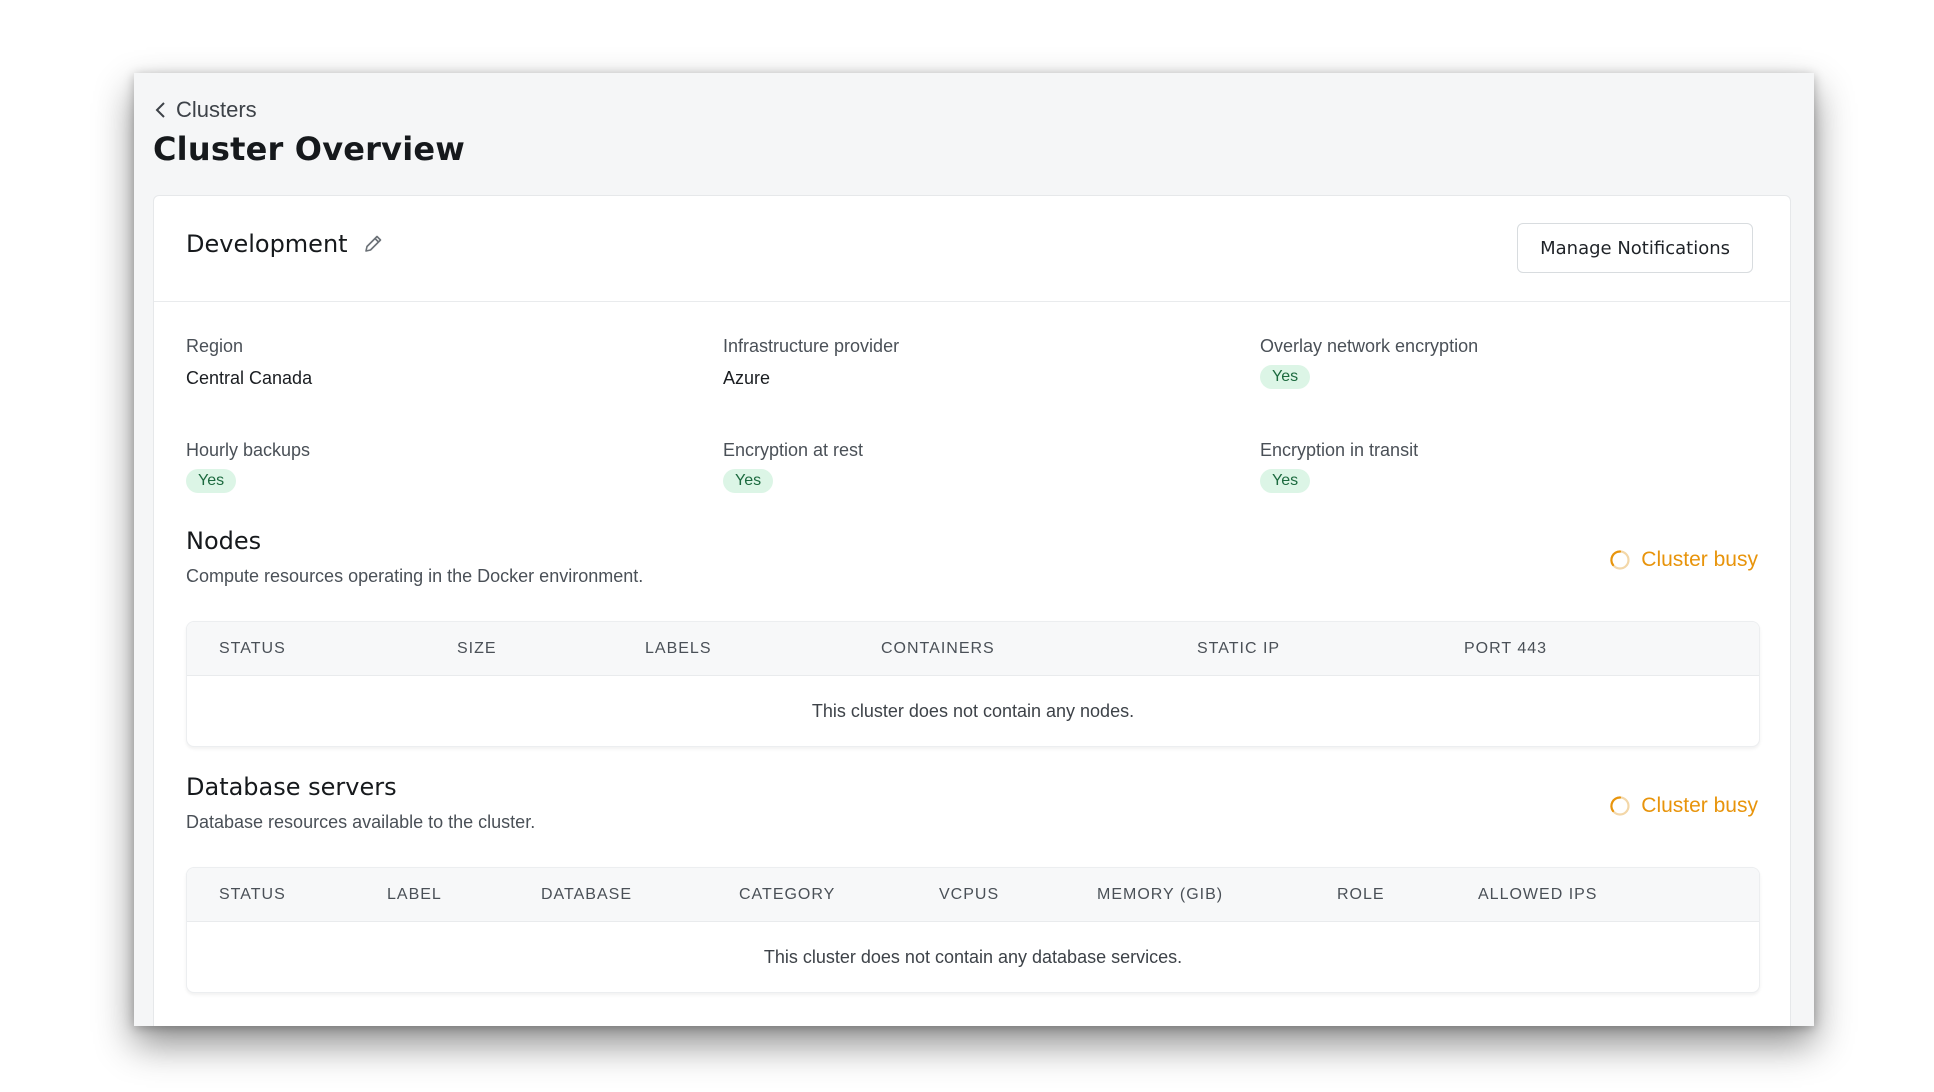 The width and height of the screenshot is (1934, 1092). What do you see at coordinates (586, 895) in the screenshot?
I see `column-header-database: DATABASE` at bounding box center [586, 895].